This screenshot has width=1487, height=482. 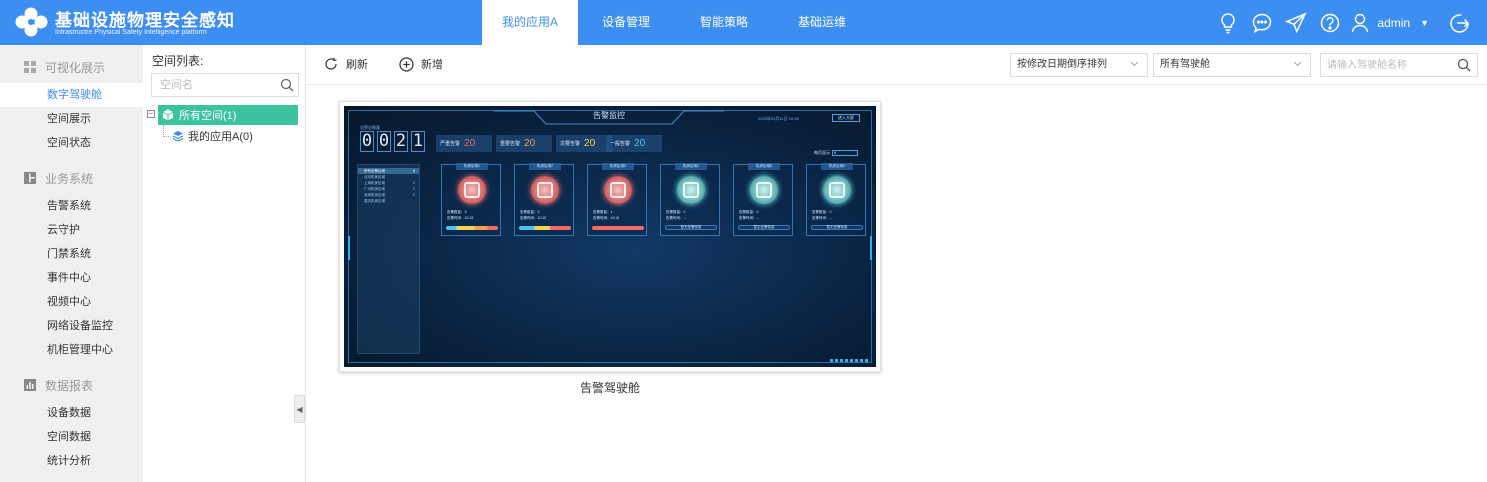 I want to click on sidebar-group-business: 业务系统, so click(x=71, y=178).